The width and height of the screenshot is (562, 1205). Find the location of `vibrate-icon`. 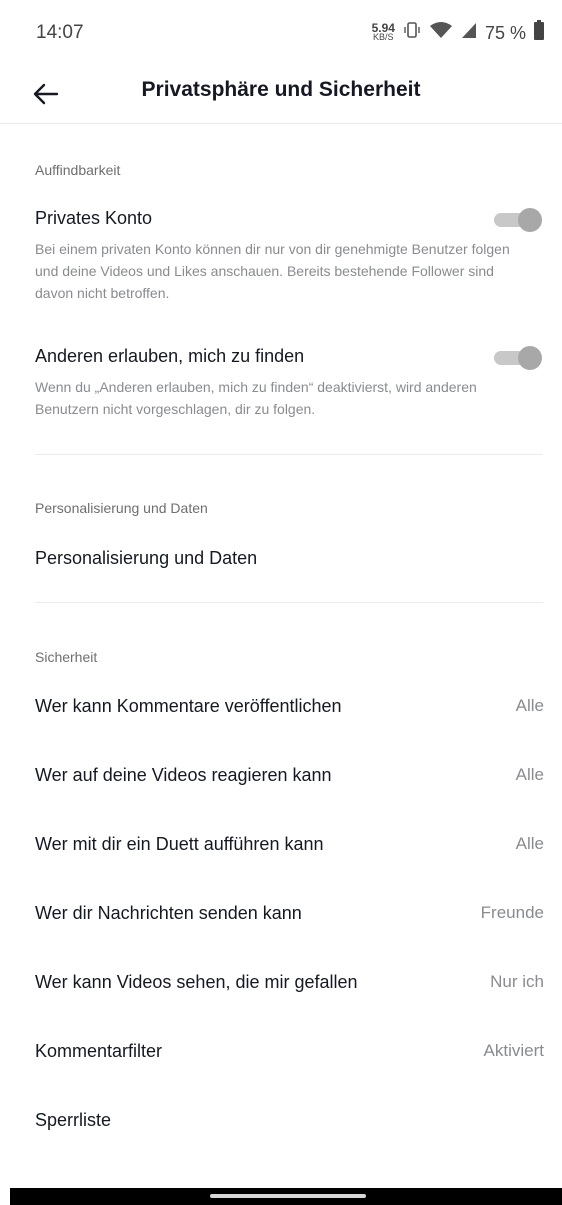

vibrate-icon is located at coordinates (412, 33).